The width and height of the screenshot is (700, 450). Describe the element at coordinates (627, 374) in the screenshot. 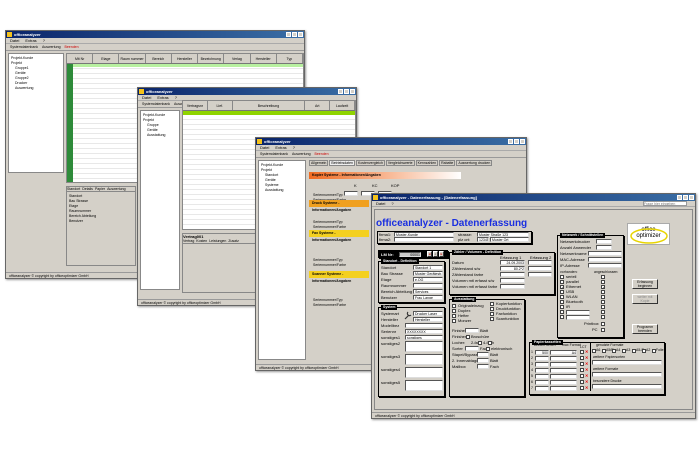

I see `papier-input` at that location.